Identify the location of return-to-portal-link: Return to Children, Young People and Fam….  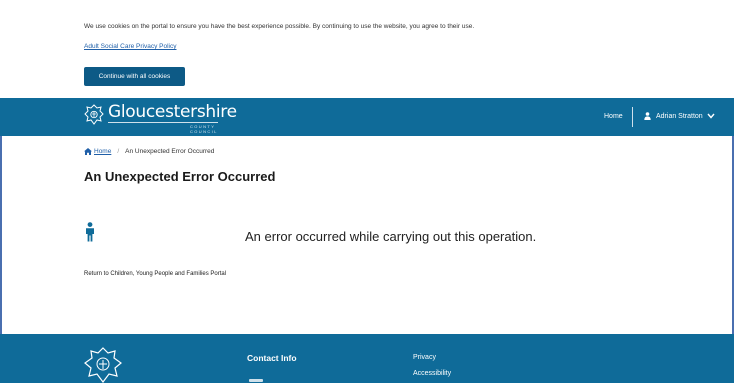
(155, 274).